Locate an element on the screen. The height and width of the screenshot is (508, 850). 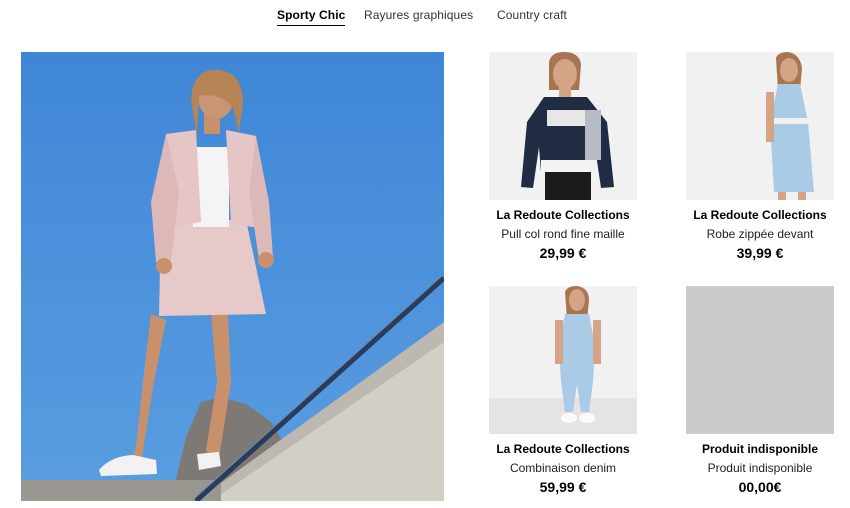
tab-rayures-graphiques: Rayures graphiques is located at coordinates (418, 15).